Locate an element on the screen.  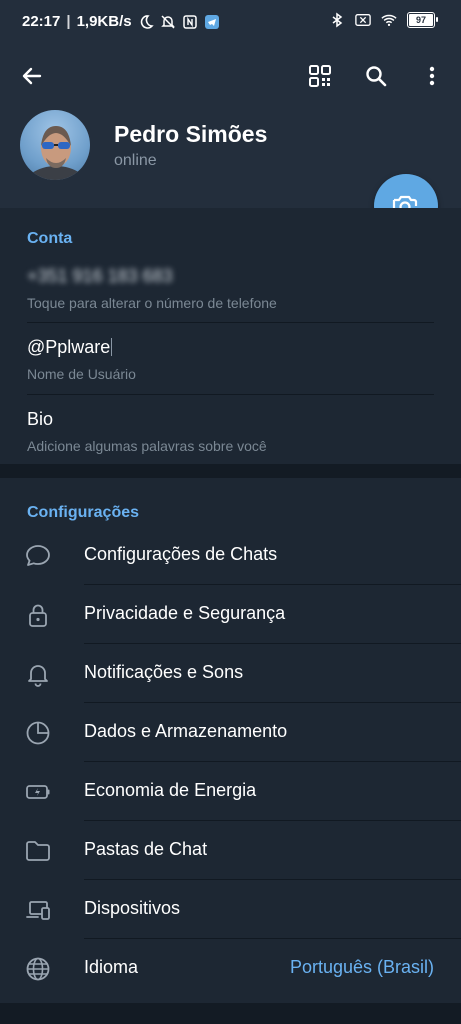
telegram-icon is located at coordinates (211, 21).